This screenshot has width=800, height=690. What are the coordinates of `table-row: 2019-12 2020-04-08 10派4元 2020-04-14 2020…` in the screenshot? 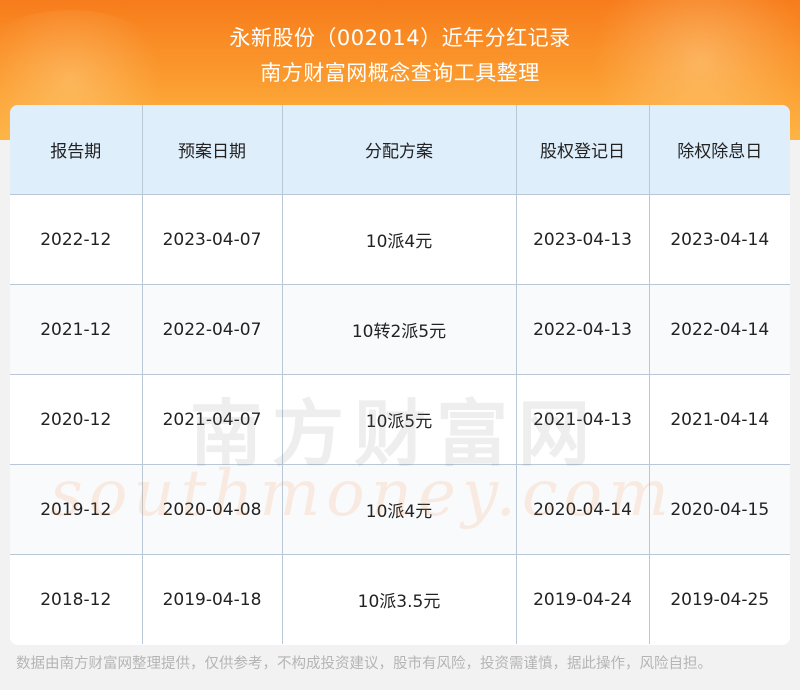 It's located at (400, 509).